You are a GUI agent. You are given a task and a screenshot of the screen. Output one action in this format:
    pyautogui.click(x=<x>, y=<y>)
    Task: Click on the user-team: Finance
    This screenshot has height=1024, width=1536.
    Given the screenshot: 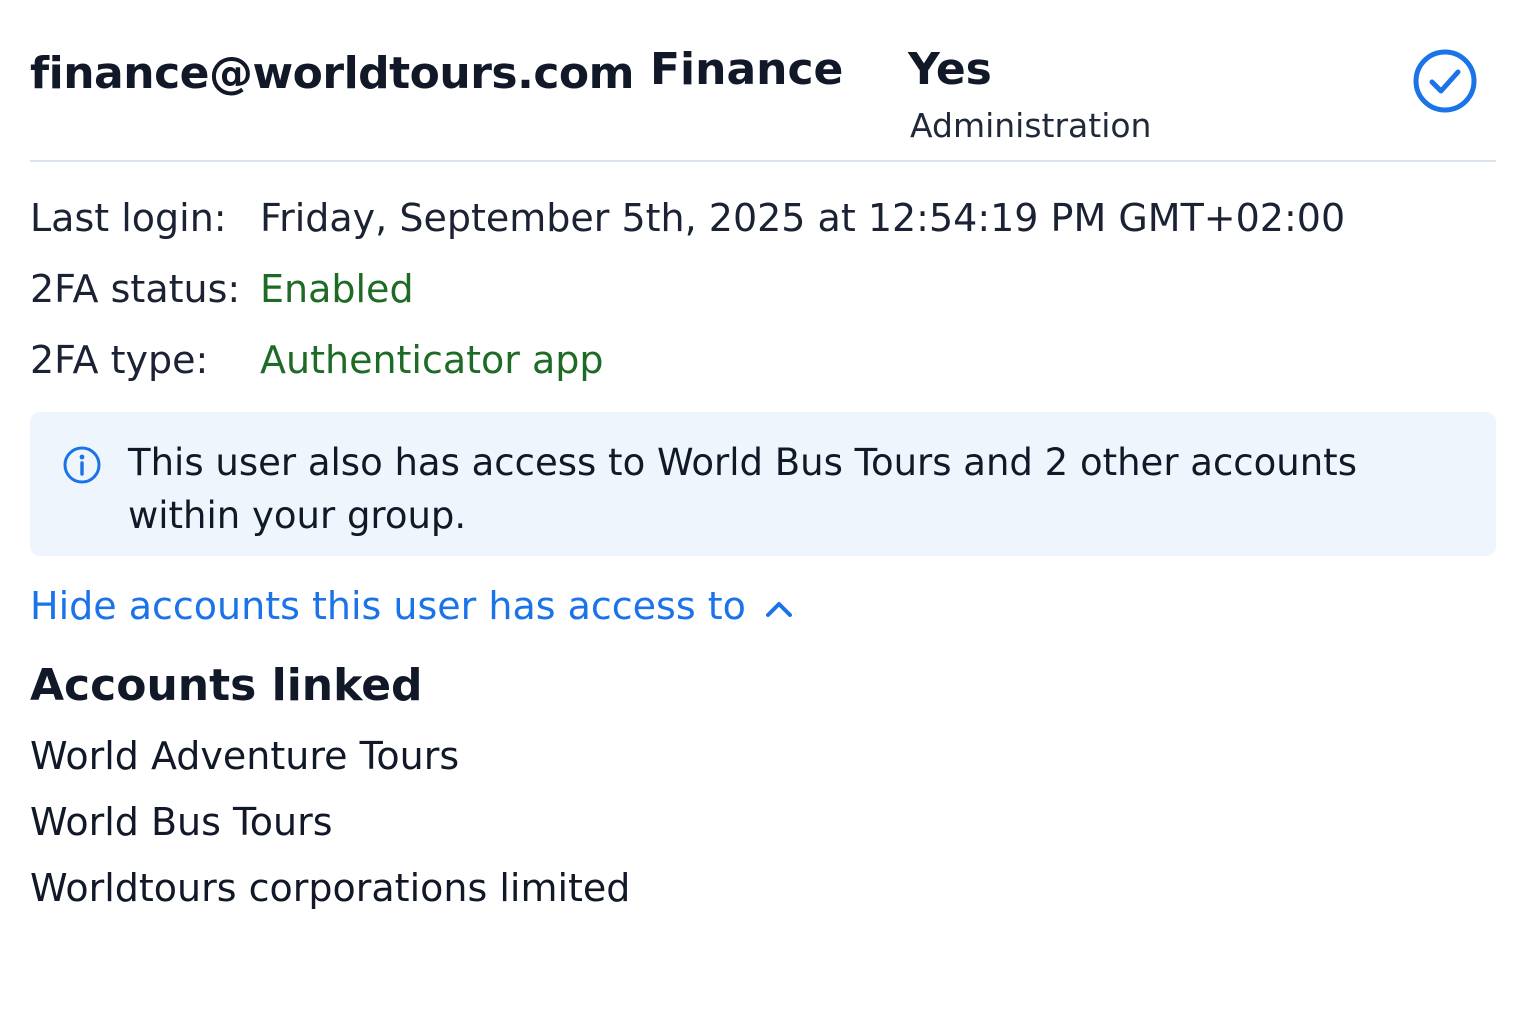 What is the action you would take?
    pyautogui.click(x=747, y=69)
    